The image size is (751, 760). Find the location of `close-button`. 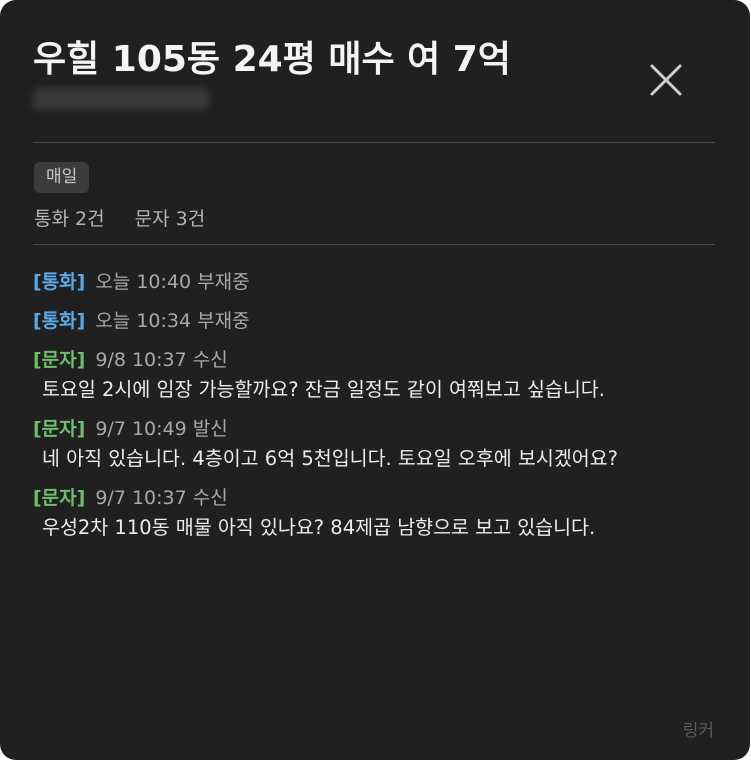

close-button is located at coordinates (666, 80).